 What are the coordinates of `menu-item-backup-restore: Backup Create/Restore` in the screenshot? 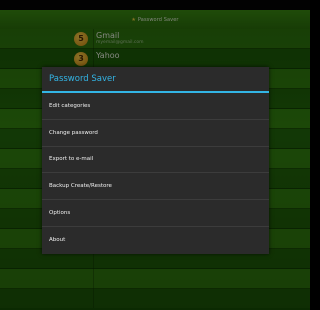 It's located at (155, 186).